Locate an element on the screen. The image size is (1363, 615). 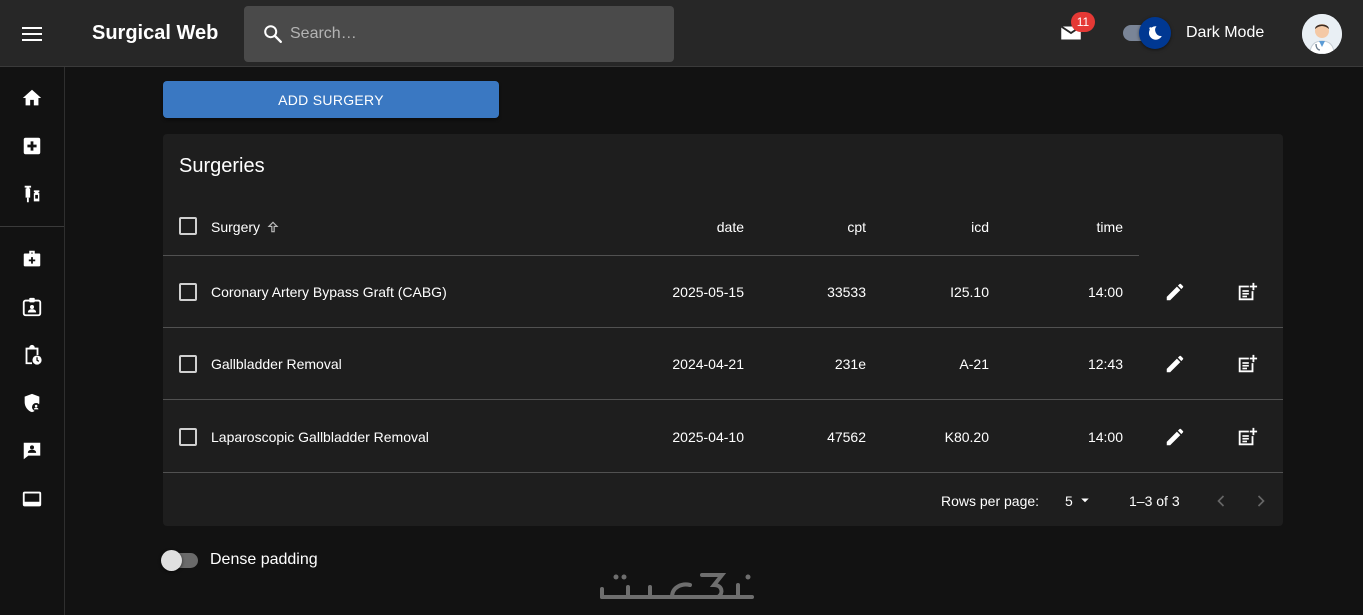
theme-switch is located at coordinates (1155, 33).